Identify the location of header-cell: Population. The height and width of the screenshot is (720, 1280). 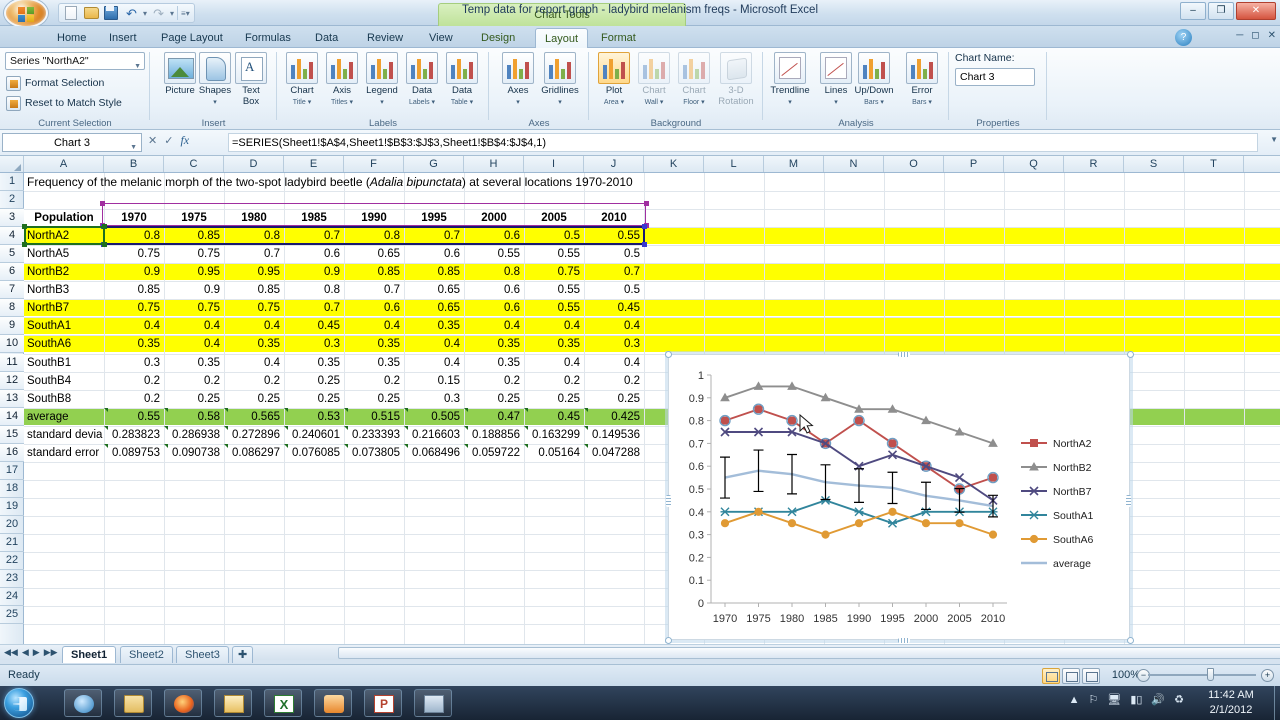
(64, 218).